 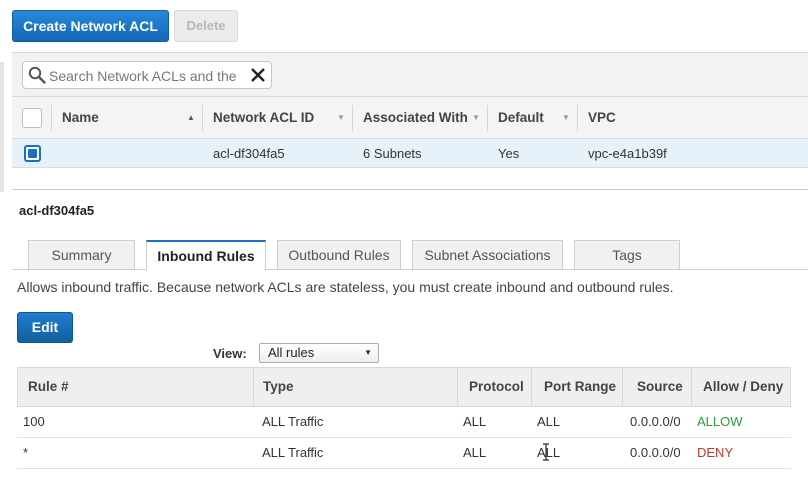 I want to click on table-row: * ALL Traffic ALL ALL 0.0.0.0/0 DENY, so click(x=404, y=453).